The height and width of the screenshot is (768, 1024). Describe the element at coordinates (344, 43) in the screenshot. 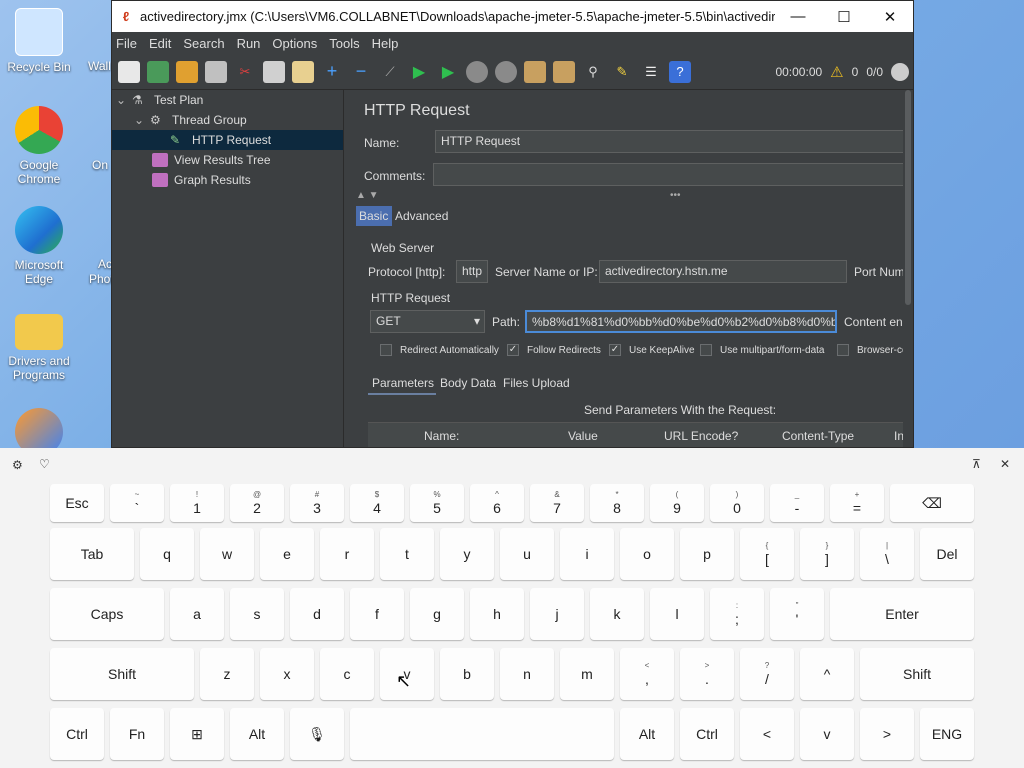

I see `menu-tools: Tools` at that location.